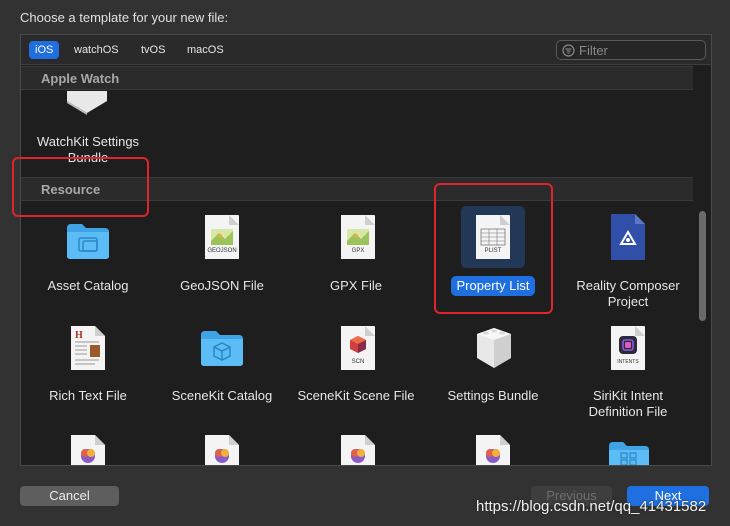 The image size is (730, 526). Describe the element at coordinates (44, 50) in the screenshot. I see `tab-ios: iOS` at that location.